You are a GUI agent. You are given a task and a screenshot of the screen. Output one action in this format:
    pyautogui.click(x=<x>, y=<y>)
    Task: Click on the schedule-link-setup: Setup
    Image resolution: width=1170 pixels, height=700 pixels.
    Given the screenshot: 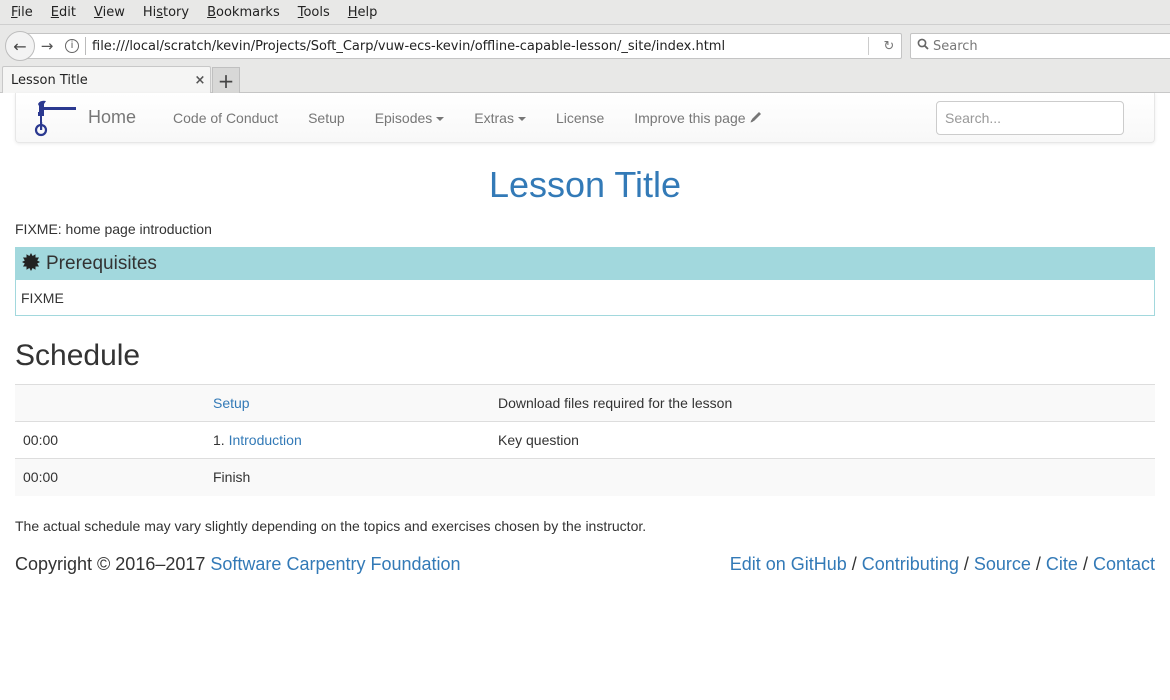 What is the action you would take?
    pyautogui.click(x=231, y=403)
    